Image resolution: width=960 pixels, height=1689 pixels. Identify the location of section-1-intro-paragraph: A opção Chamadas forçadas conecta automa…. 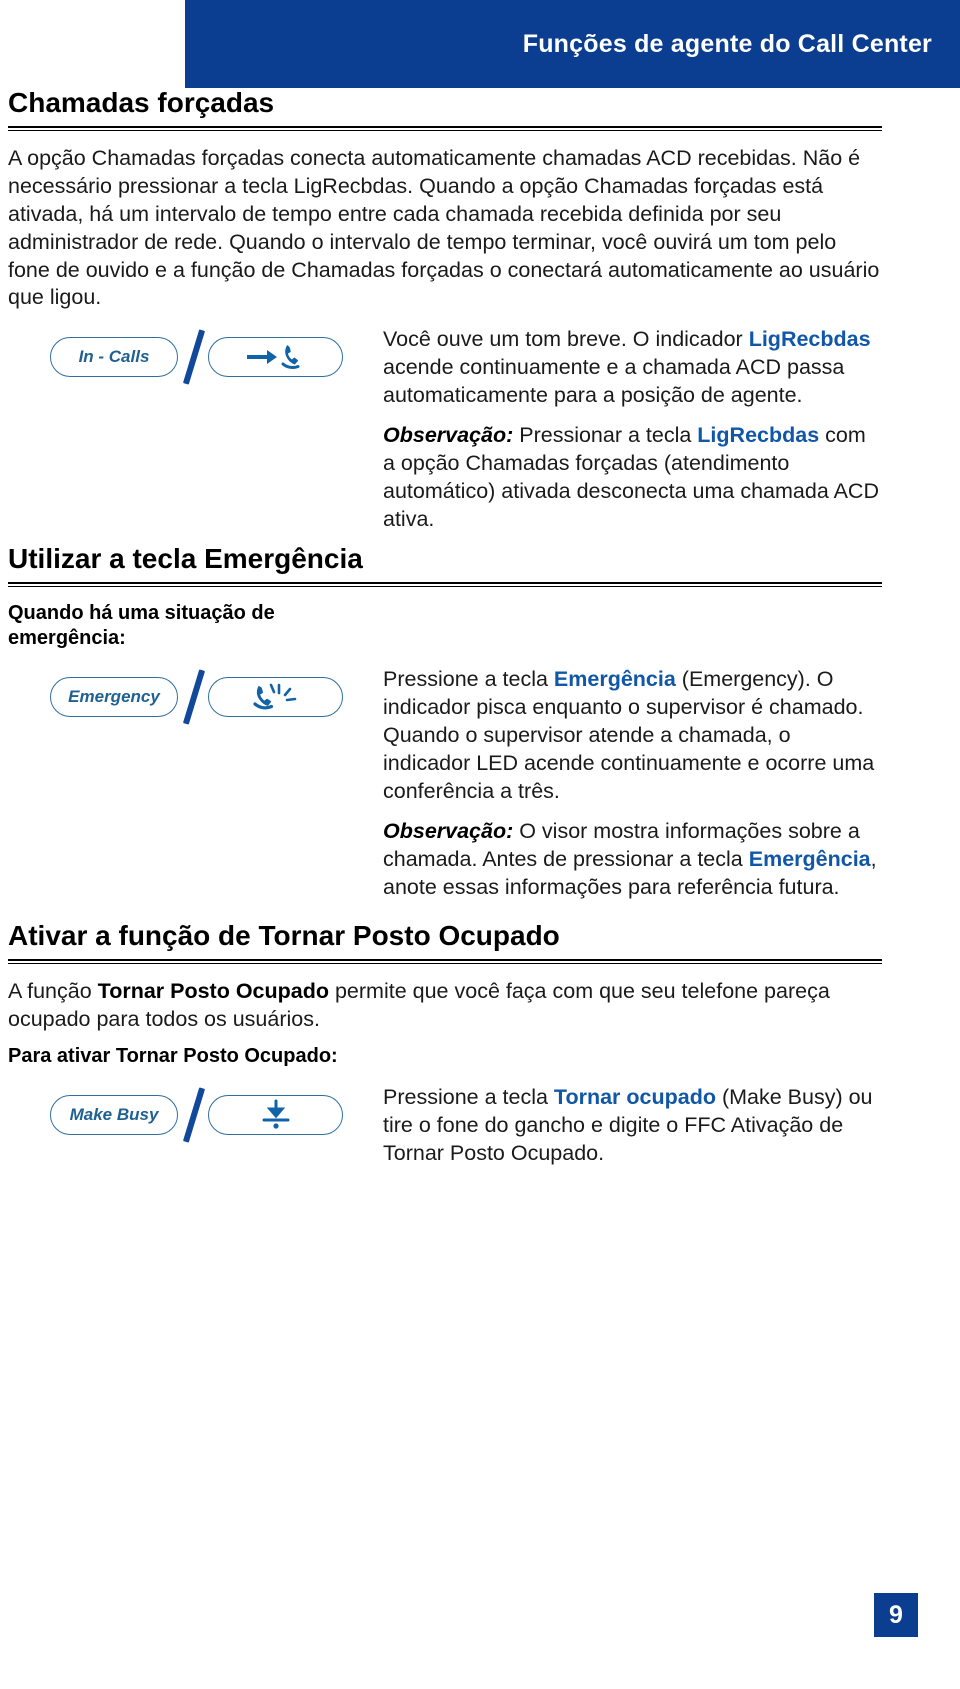
(444, 227).